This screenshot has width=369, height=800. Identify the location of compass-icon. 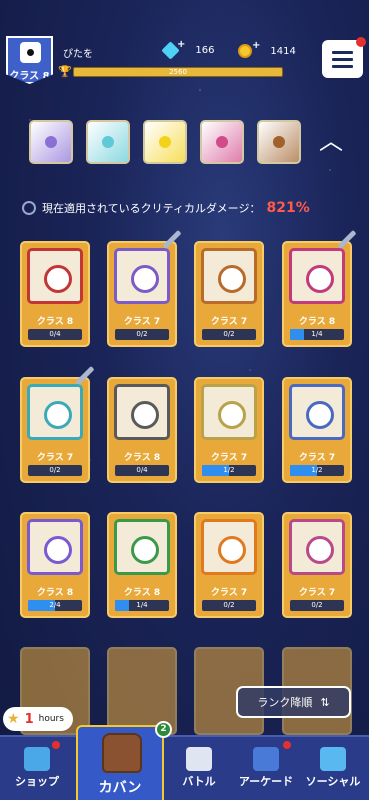
(29, 208).